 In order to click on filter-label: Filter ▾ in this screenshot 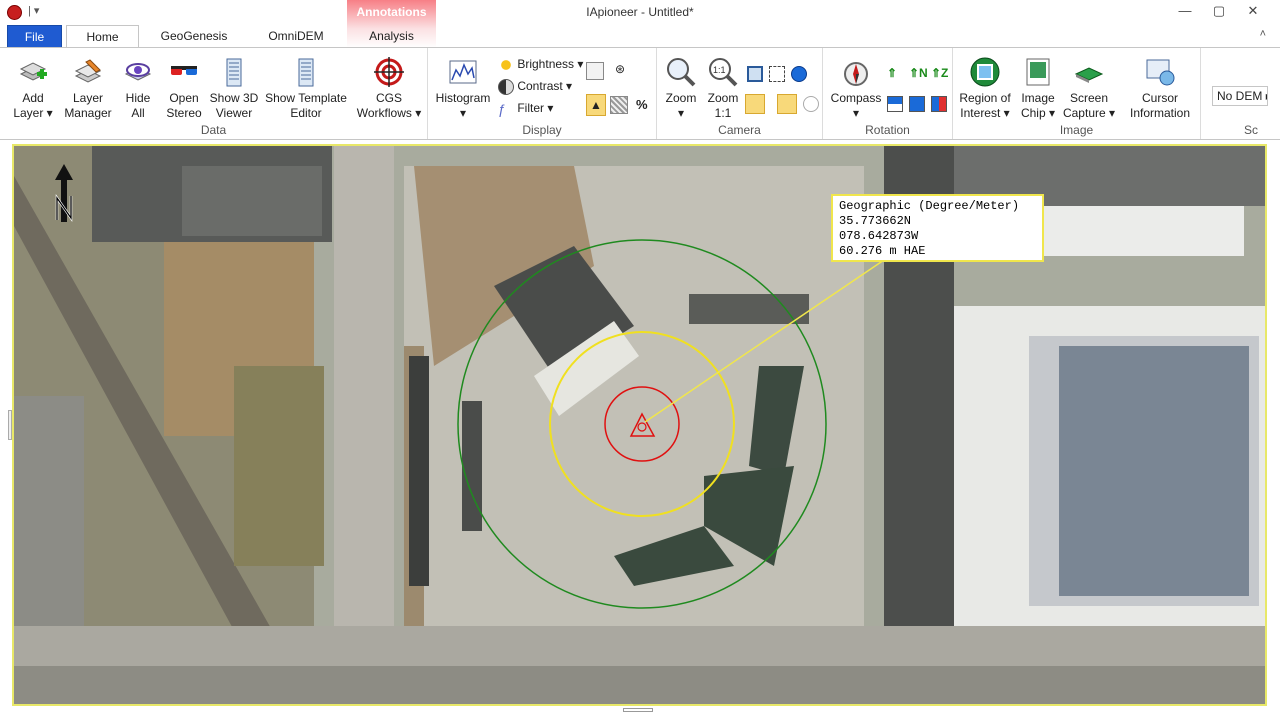, I will do `click(535, 108)`.